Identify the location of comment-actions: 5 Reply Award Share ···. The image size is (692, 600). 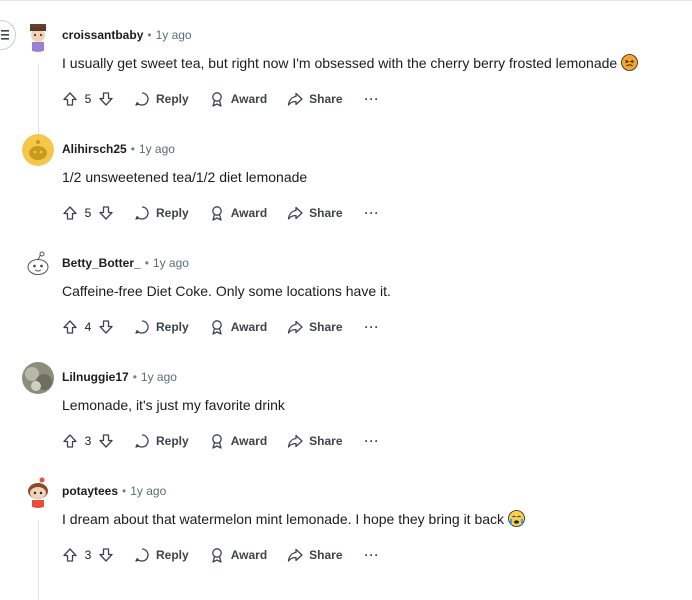
(221, 99).